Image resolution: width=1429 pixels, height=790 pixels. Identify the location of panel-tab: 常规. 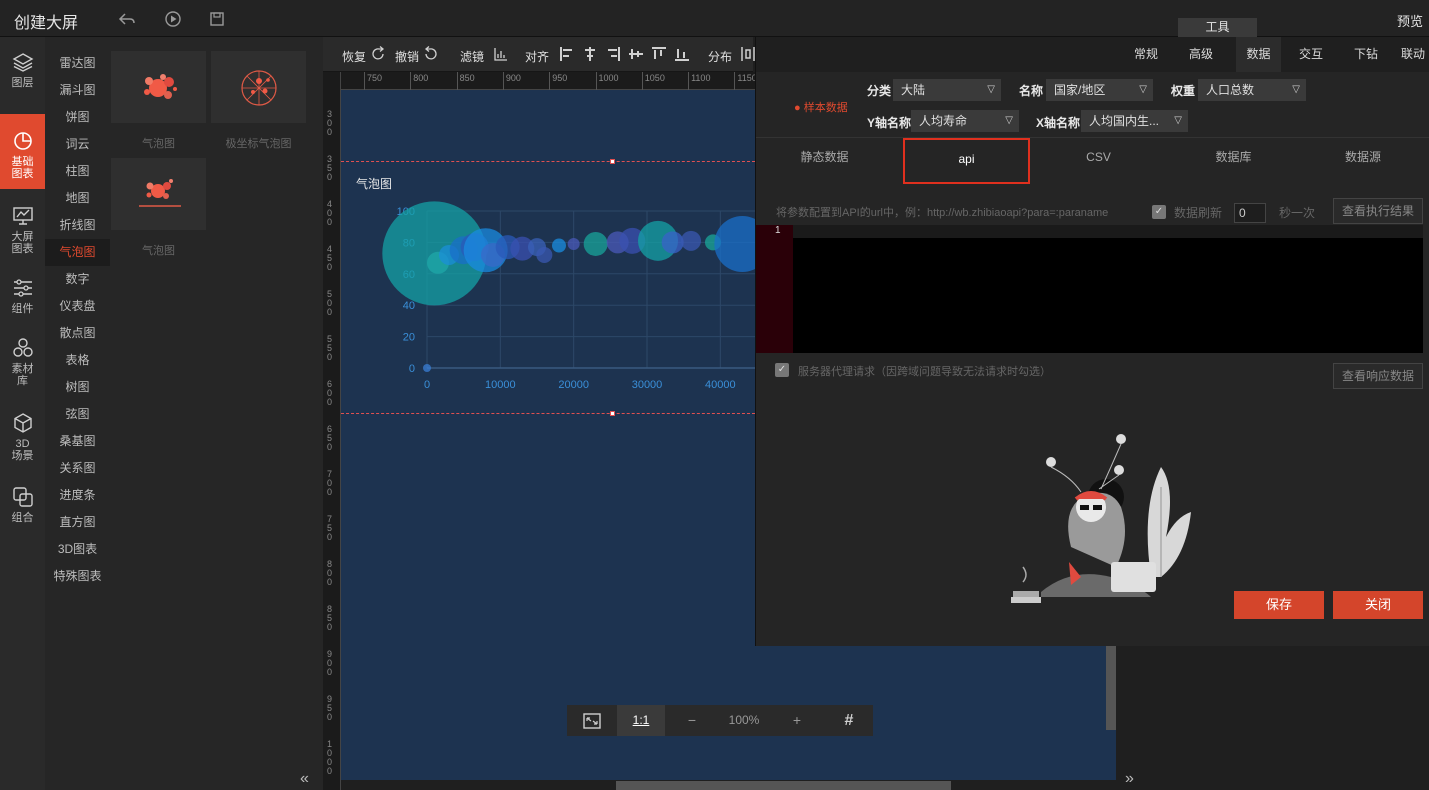
(1146, 54).